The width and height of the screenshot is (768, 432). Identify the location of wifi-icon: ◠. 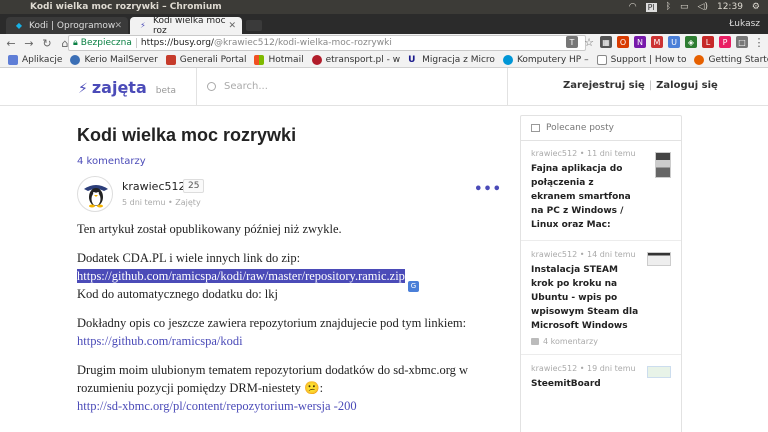
(633, 7).